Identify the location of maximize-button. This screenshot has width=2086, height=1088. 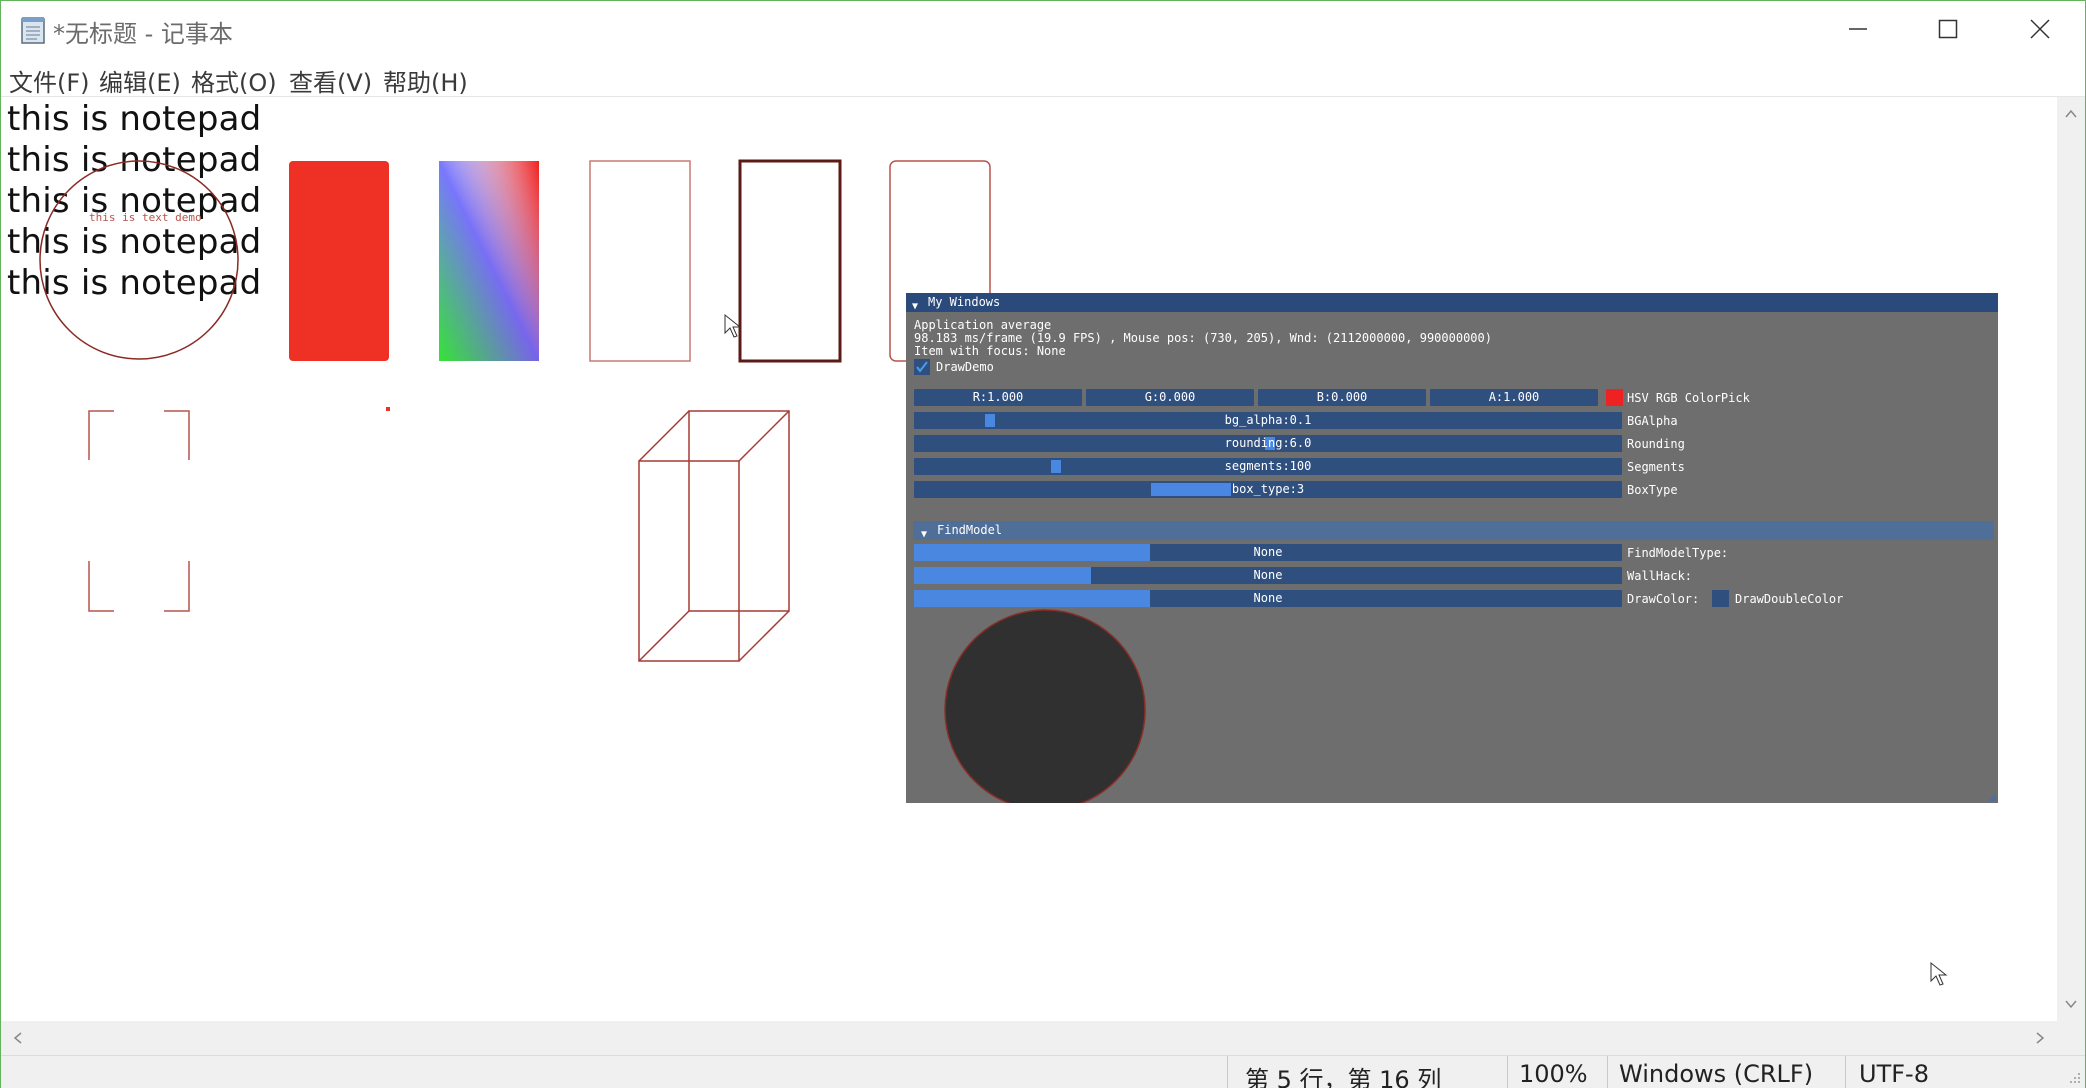
(1948, 29).